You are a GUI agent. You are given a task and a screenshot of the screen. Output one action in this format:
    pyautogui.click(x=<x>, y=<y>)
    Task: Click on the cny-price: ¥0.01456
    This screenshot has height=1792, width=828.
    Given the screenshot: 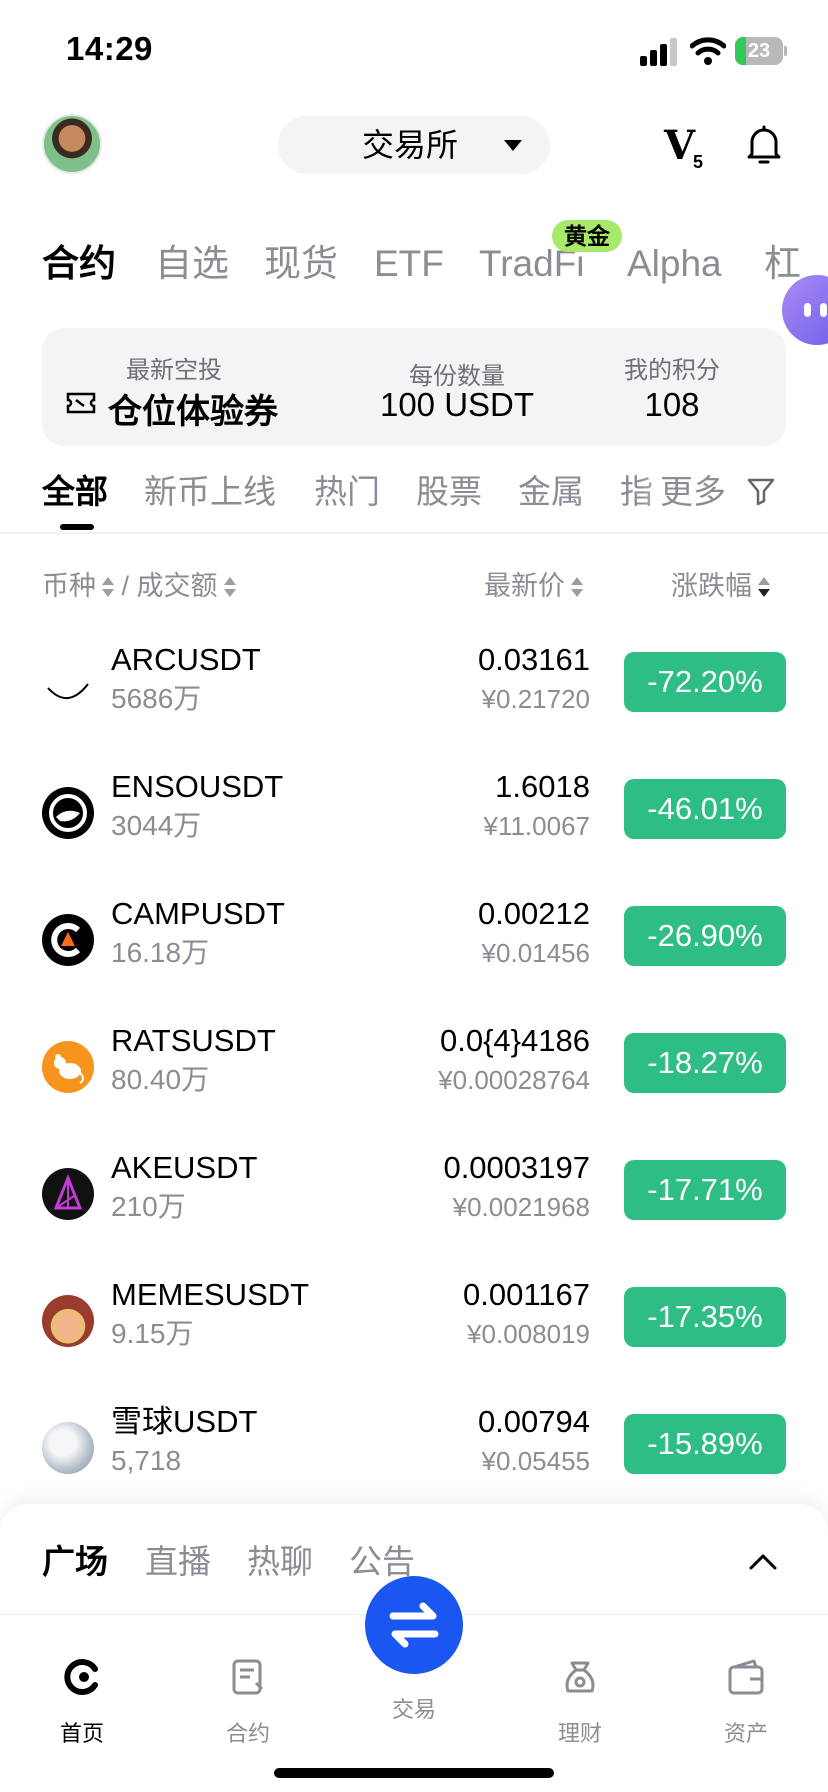 What is the action you would take?
    pyautogui.click(x=535, y=953)
    